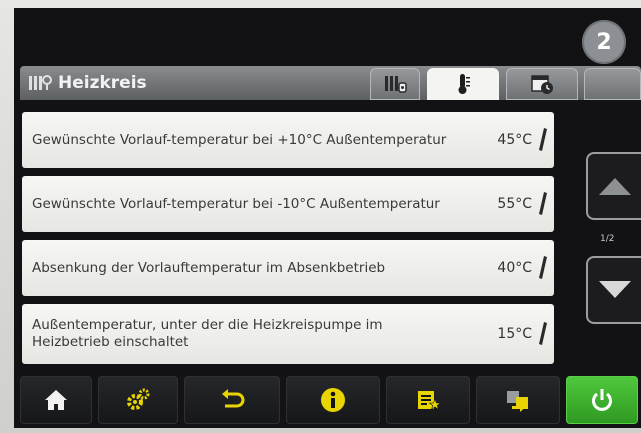 Image resolution: width=641 pixels, height=433 pixels. I want to click on row-value: 55°C, so click(514, 204).